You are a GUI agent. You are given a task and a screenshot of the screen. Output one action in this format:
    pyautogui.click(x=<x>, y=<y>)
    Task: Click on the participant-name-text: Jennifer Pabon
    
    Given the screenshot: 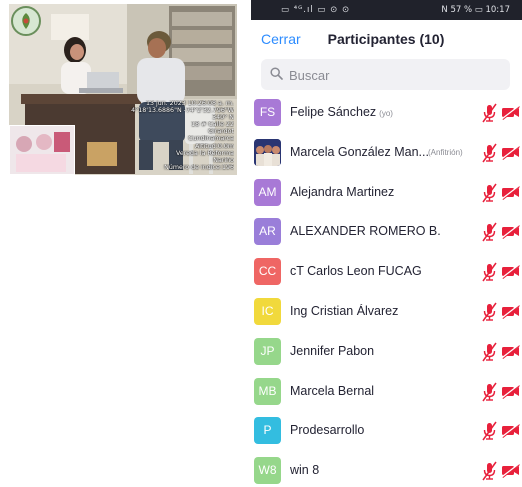 What is the action you would take?
    pyautogui.click(x=332, y=351)
    